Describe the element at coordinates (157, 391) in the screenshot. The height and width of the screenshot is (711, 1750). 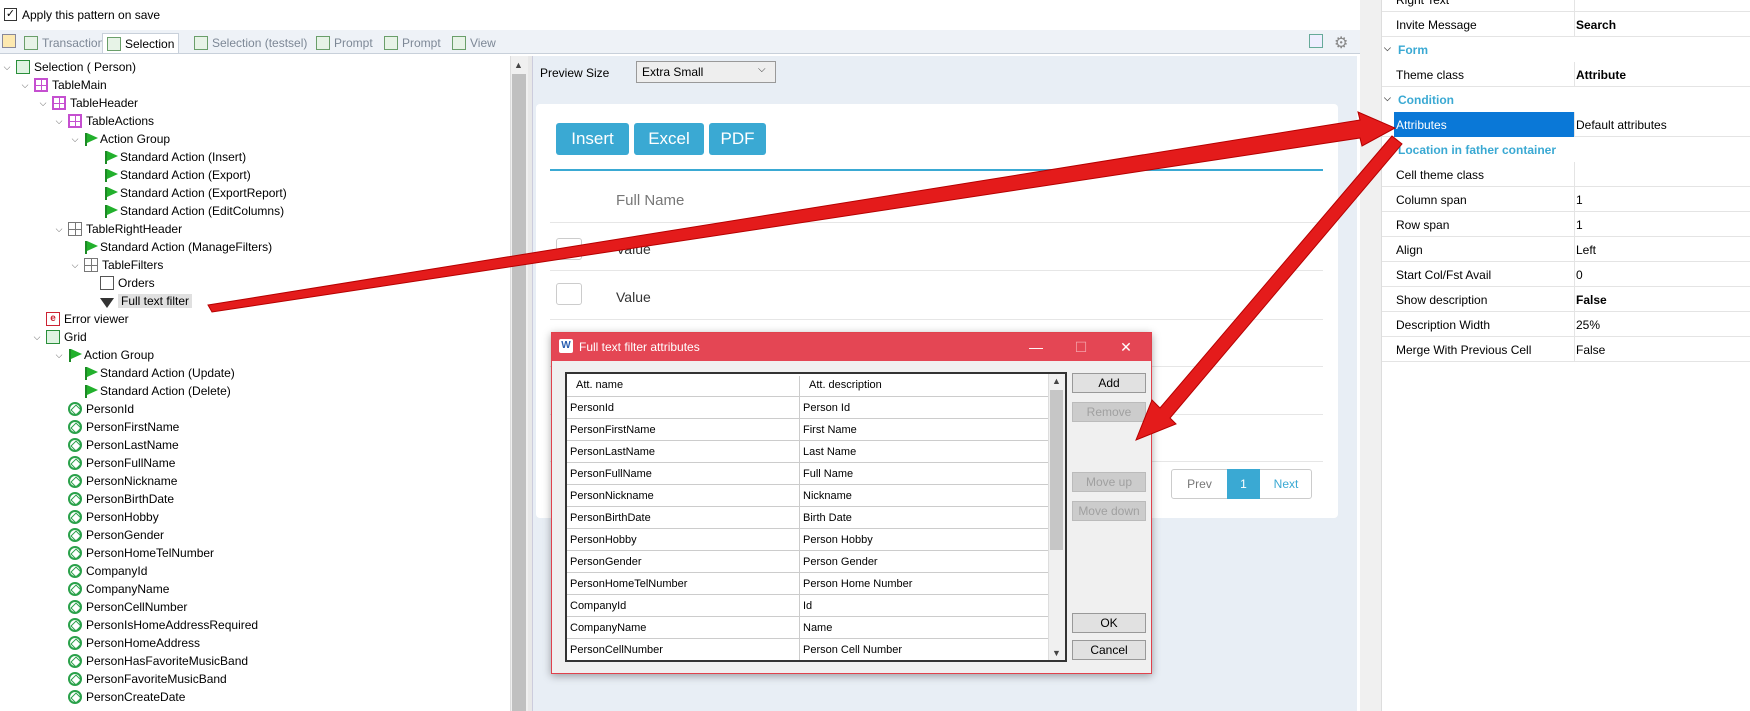
I see `tree-node: Standard Action (Delete)` at that location.